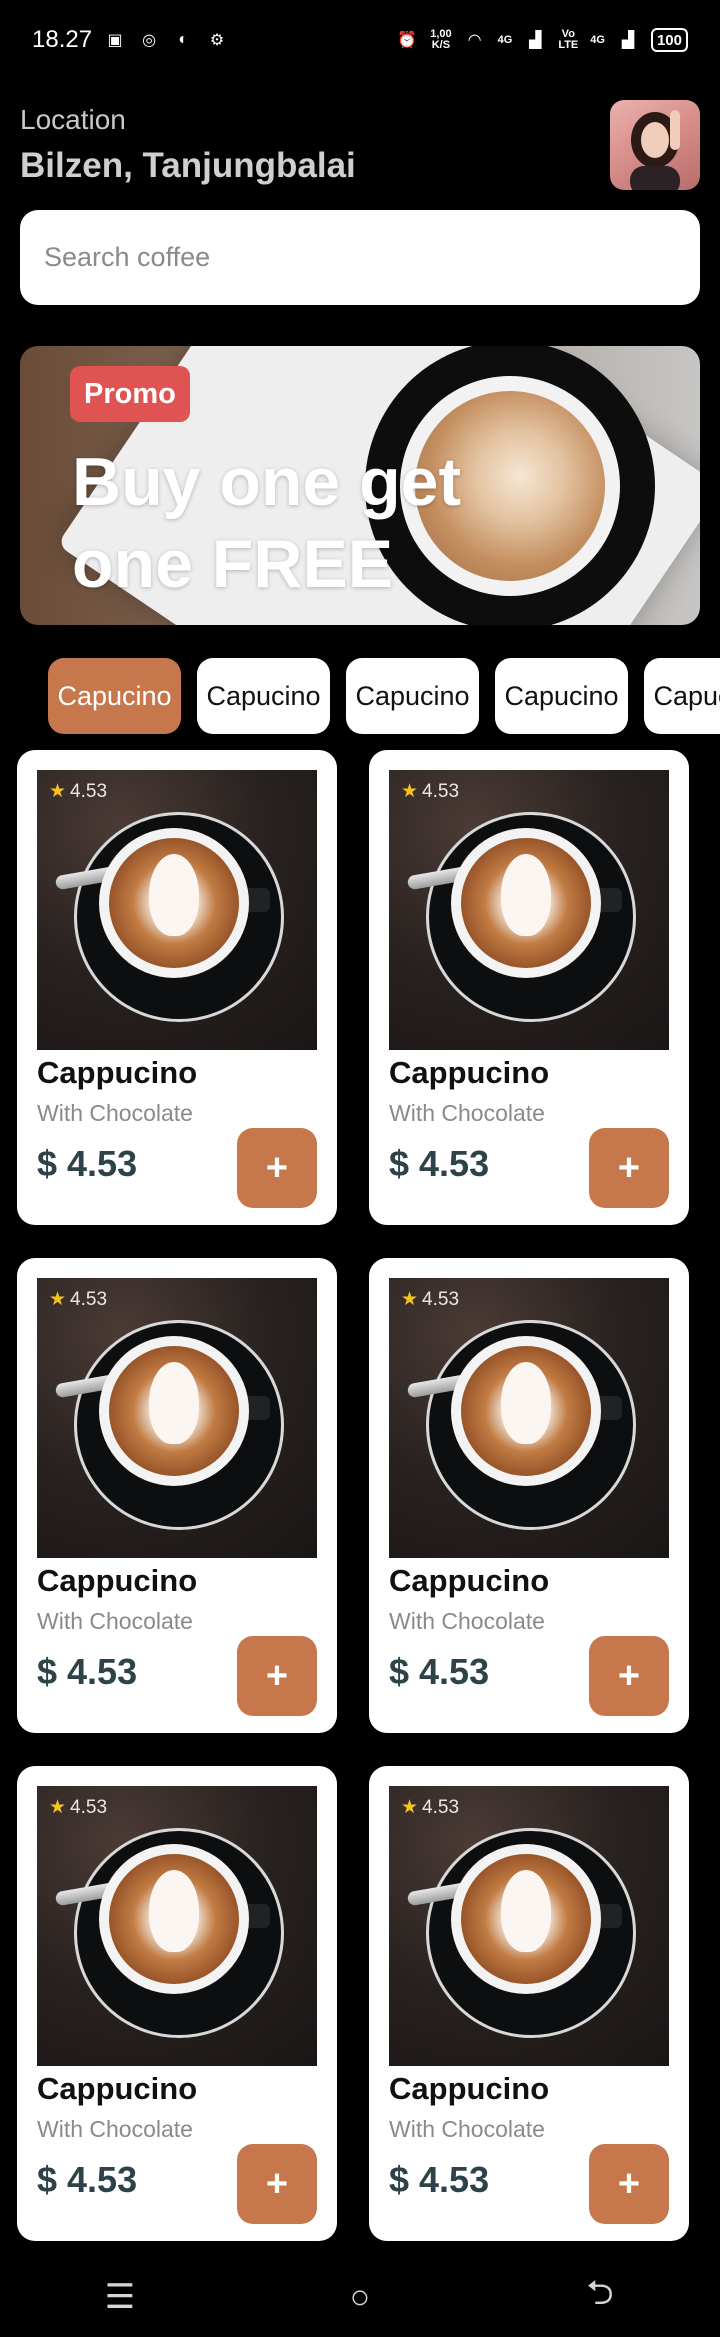 Image resolution: width=720 pixels, height=2337 pixels. I want to click on signal-1-icon: ▟, so click(535, 40).